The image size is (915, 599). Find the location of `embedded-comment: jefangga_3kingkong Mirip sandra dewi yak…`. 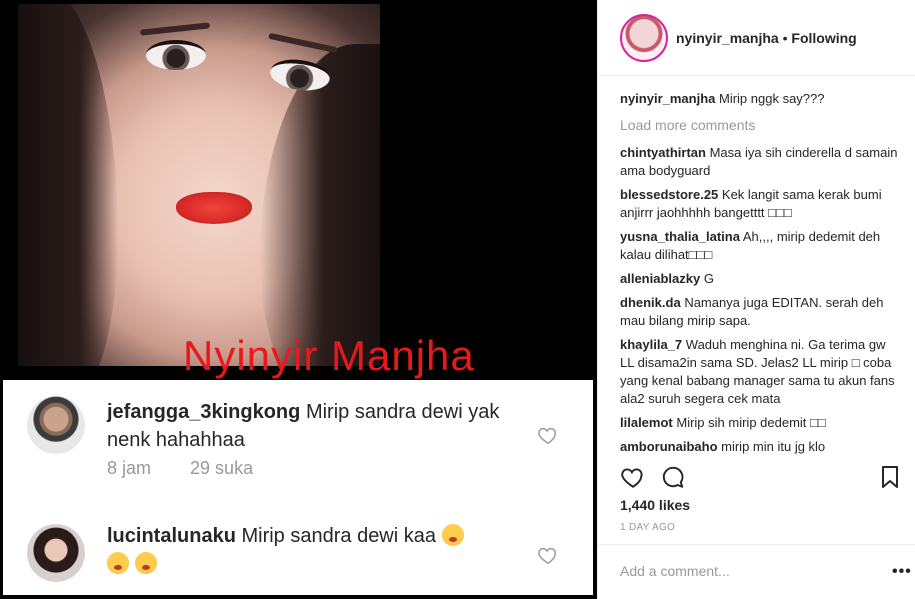

embedded-comment: jefangga_3kingkong Mirip sandra dewi yak… is located at coordinates (298, 449).